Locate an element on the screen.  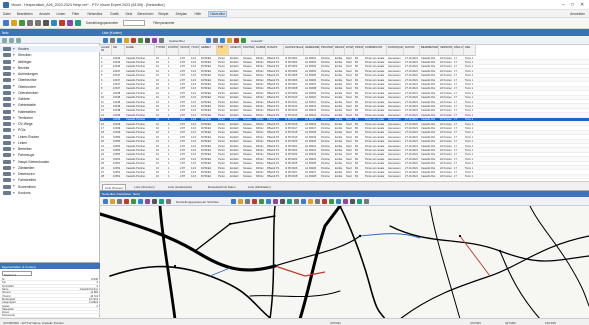
column-header: VERSION is located at coordinates (446, 50).